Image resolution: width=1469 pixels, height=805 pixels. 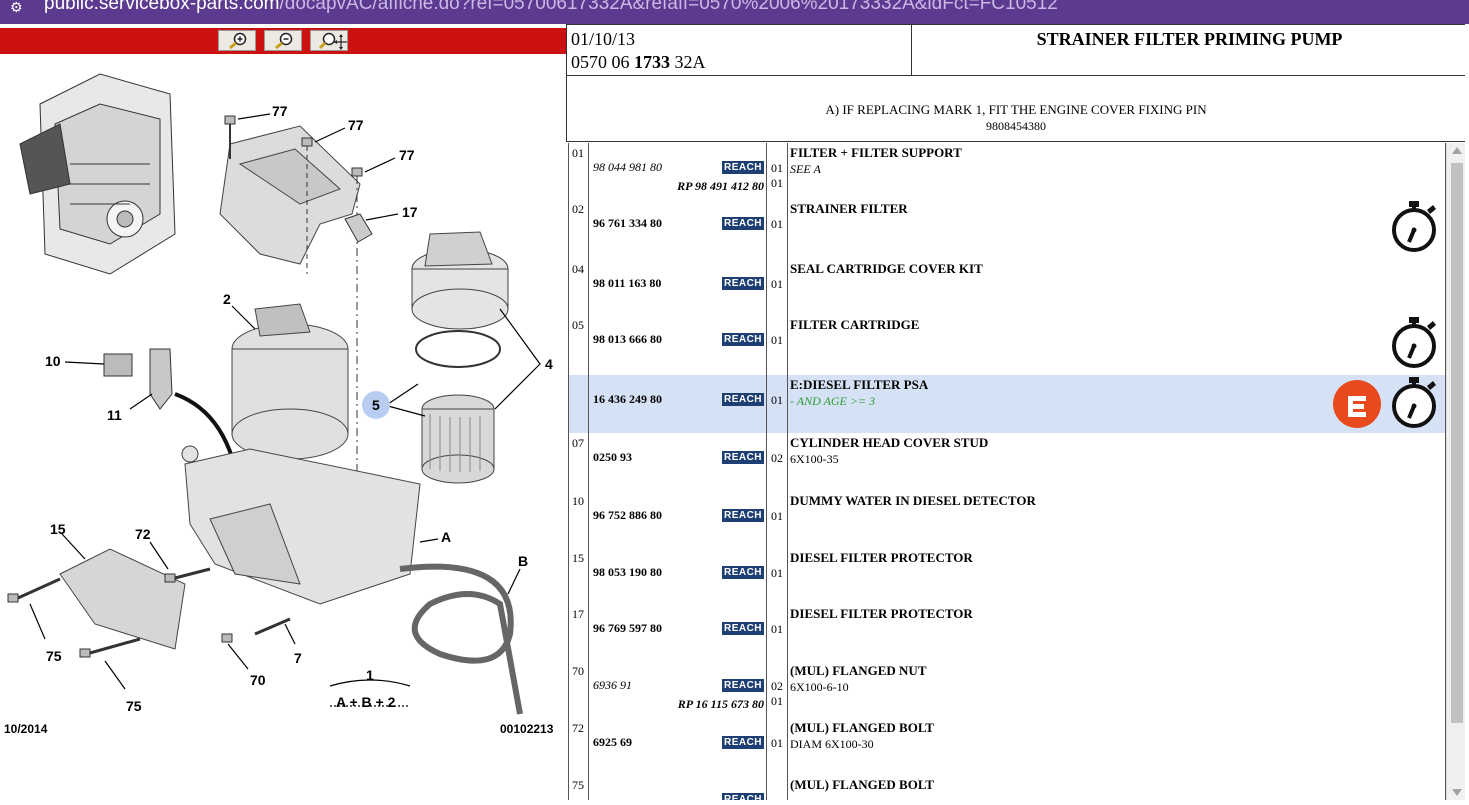 I want to click on description-cell: CYLINDER HEAD COVER STUD 6X100-35, so click(x=1117, y=462).